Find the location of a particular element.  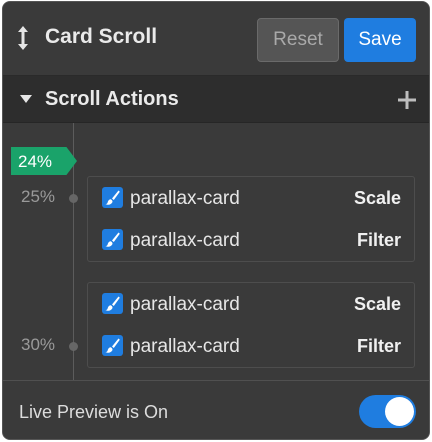

live-preview-toggle is located at coordinates (387, 411).